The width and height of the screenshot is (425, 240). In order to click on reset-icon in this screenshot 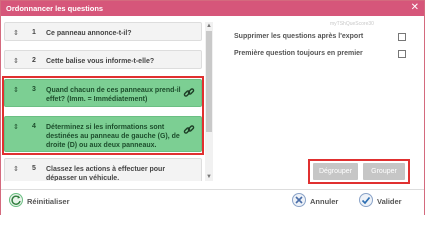, I will do `click(16, 200)`.